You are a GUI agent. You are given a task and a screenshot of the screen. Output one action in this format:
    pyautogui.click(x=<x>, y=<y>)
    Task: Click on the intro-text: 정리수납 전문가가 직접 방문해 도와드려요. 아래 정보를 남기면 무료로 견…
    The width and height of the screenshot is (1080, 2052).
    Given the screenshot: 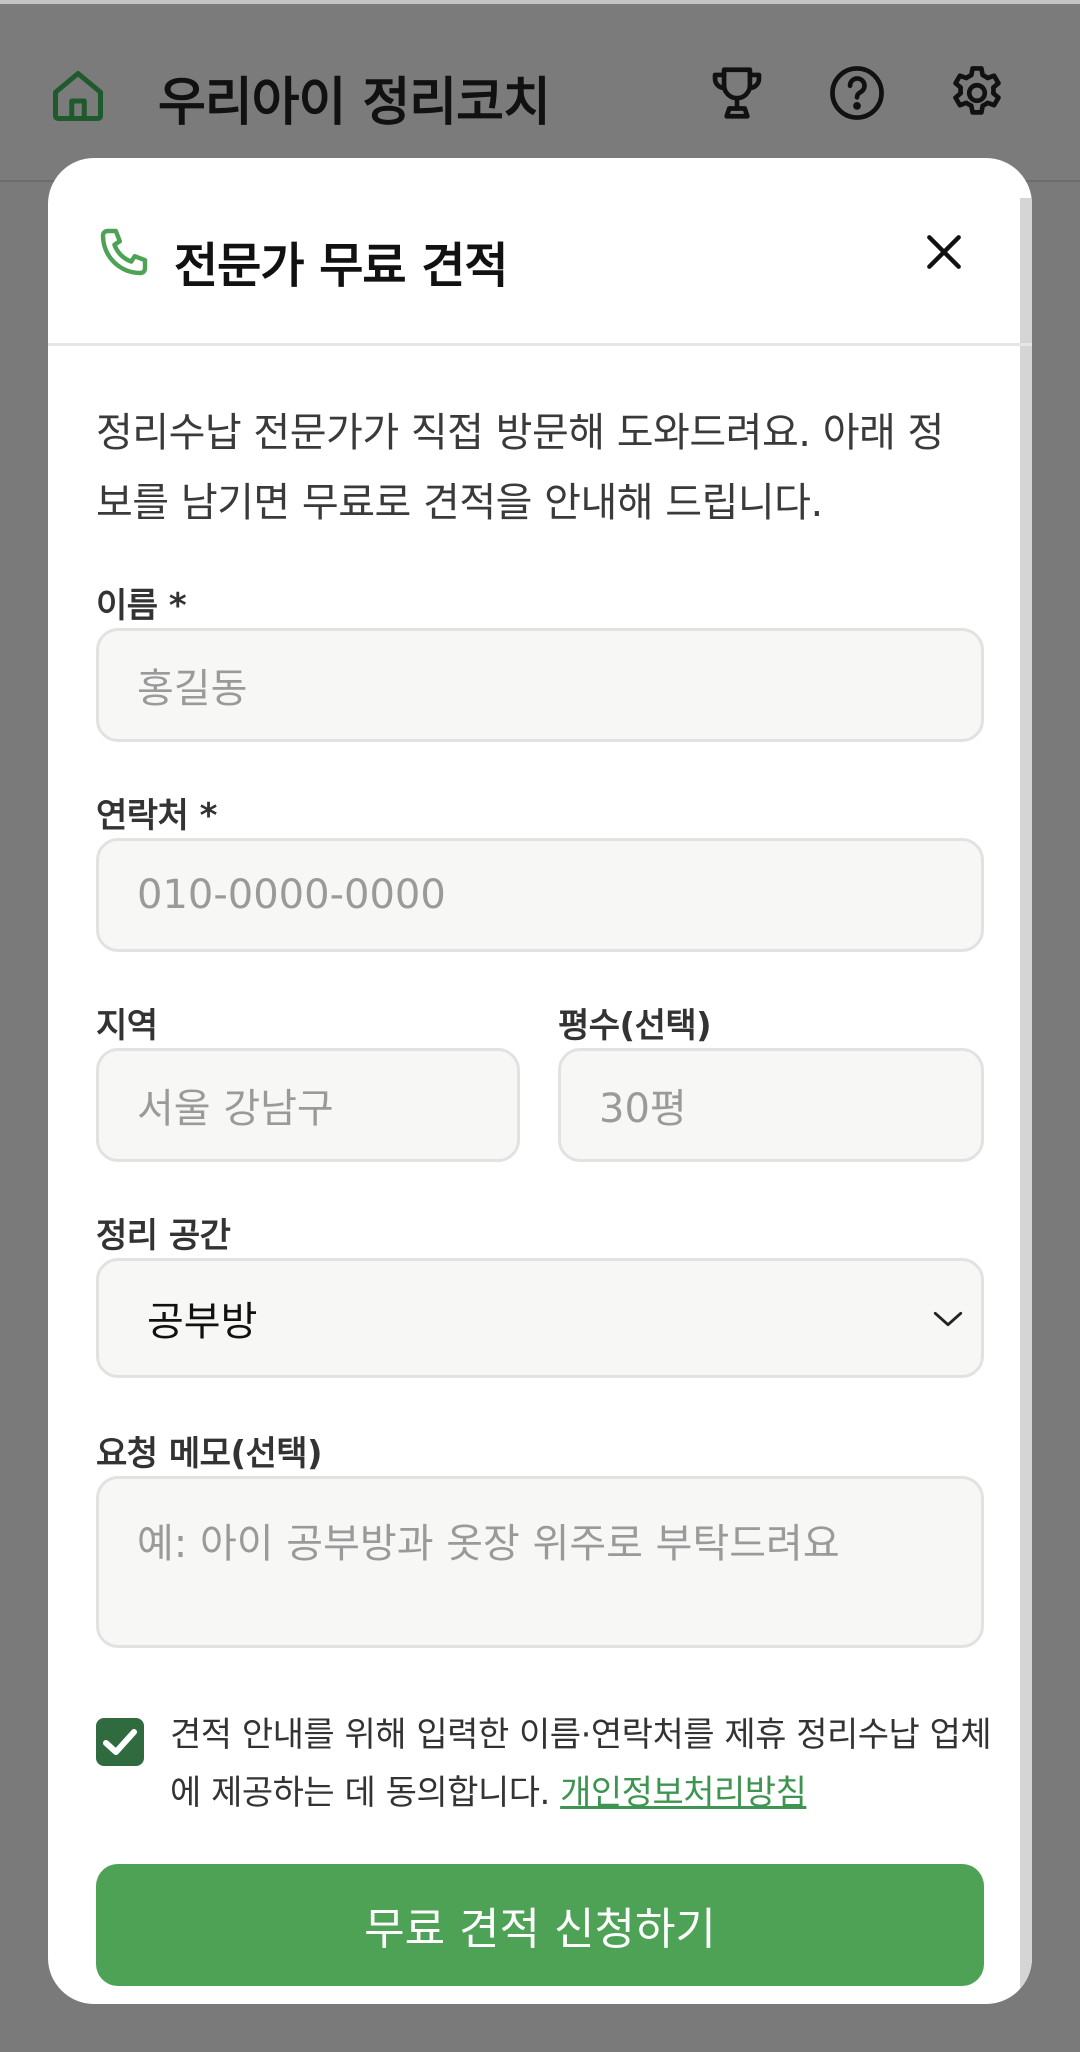 What is the action you would take?
    pyautogui.click(x=520, y=468)
    